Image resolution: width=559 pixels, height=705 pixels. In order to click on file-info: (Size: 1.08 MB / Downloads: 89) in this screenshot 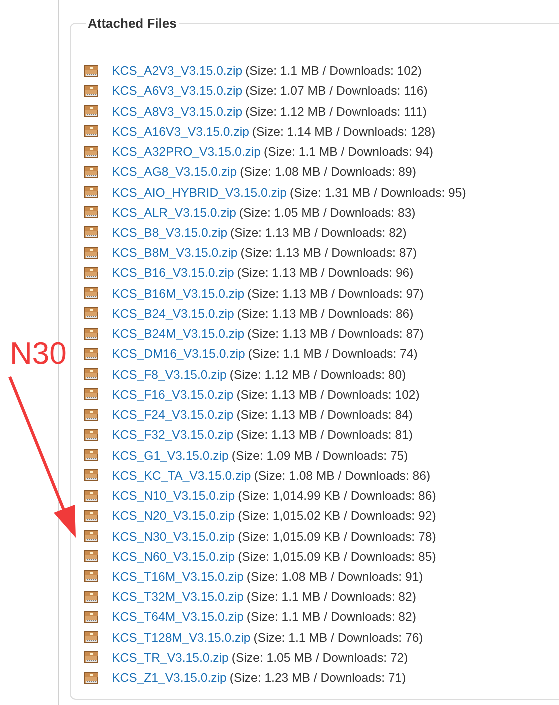, I will do `click(328, 172)`.